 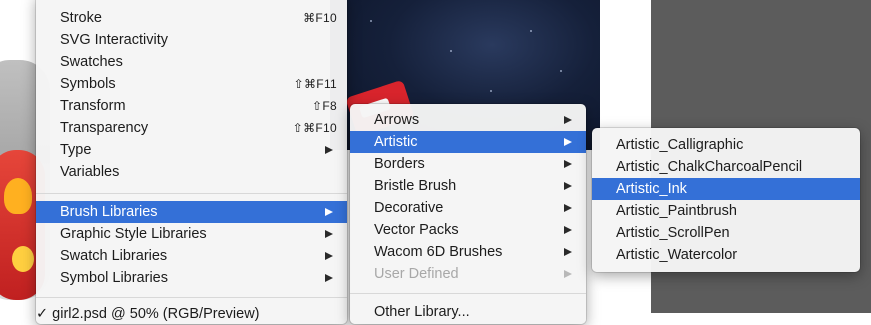 I want to click on shortcut-label: ⇧⌘F10, so click(x=314, y=128).